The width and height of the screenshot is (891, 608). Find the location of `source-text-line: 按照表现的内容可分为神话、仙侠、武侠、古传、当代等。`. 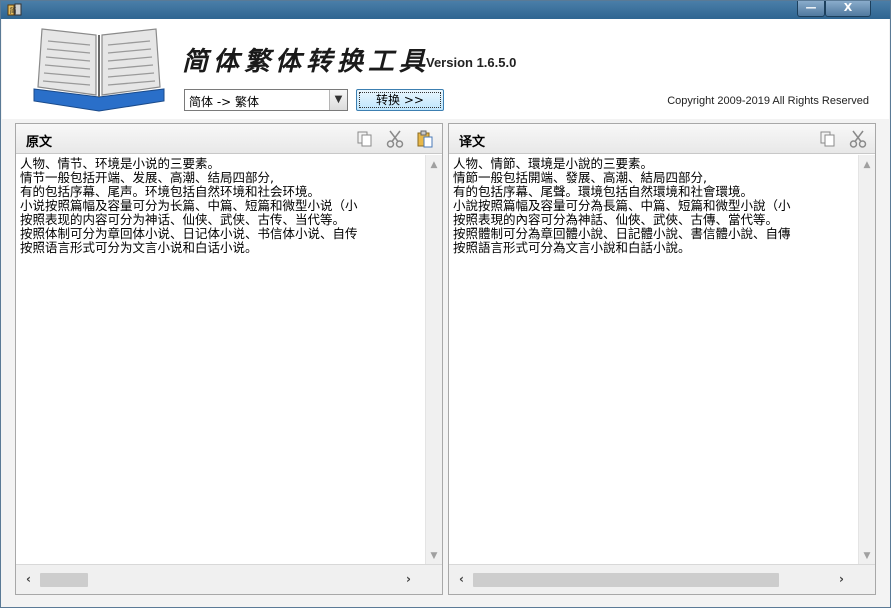

source-text-line: 按照表现的内容可分为神话、仙侠、武侠、古传、当代等。 is located at coordinates (183, 219).